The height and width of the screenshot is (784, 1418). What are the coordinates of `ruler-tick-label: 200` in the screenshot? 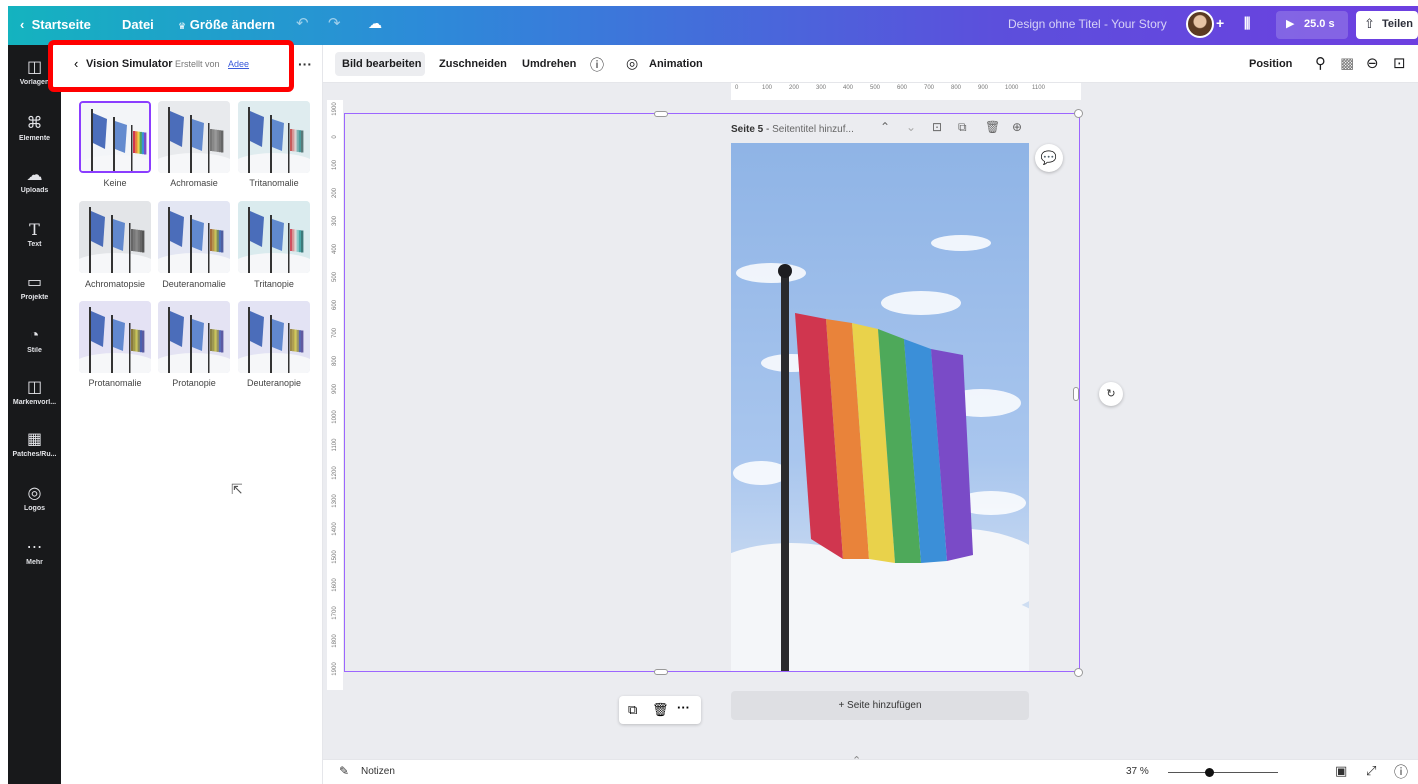 It's located at (335, 193).